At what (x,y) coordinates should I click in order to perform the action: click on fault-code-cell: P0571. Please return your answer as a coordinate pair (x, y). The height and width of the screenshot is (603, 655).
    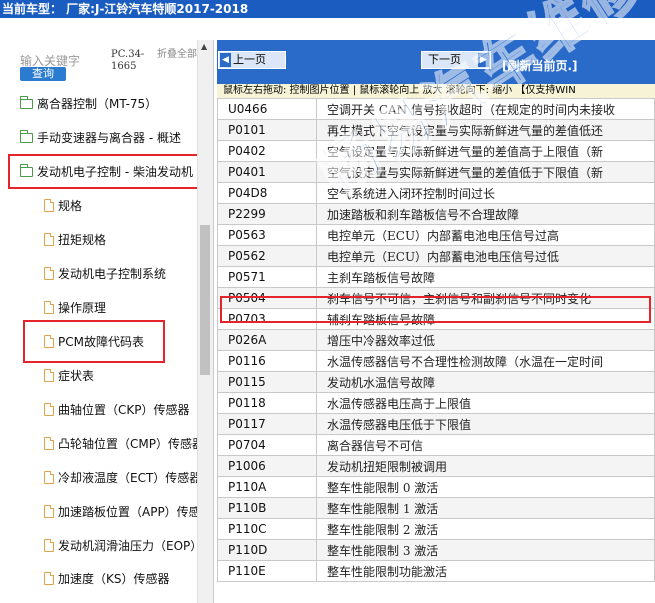
    Looking at the image, I should click on (267, 277).